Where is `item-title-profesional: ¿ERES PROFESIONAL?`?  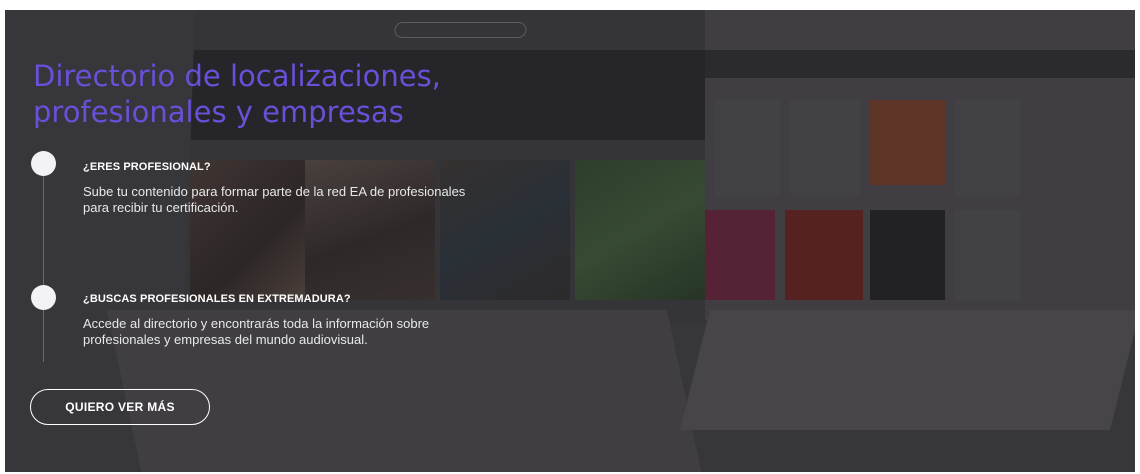 item-title-profesional: ¿ERES PROFESIONAL? is located at coordinates (147, 167).